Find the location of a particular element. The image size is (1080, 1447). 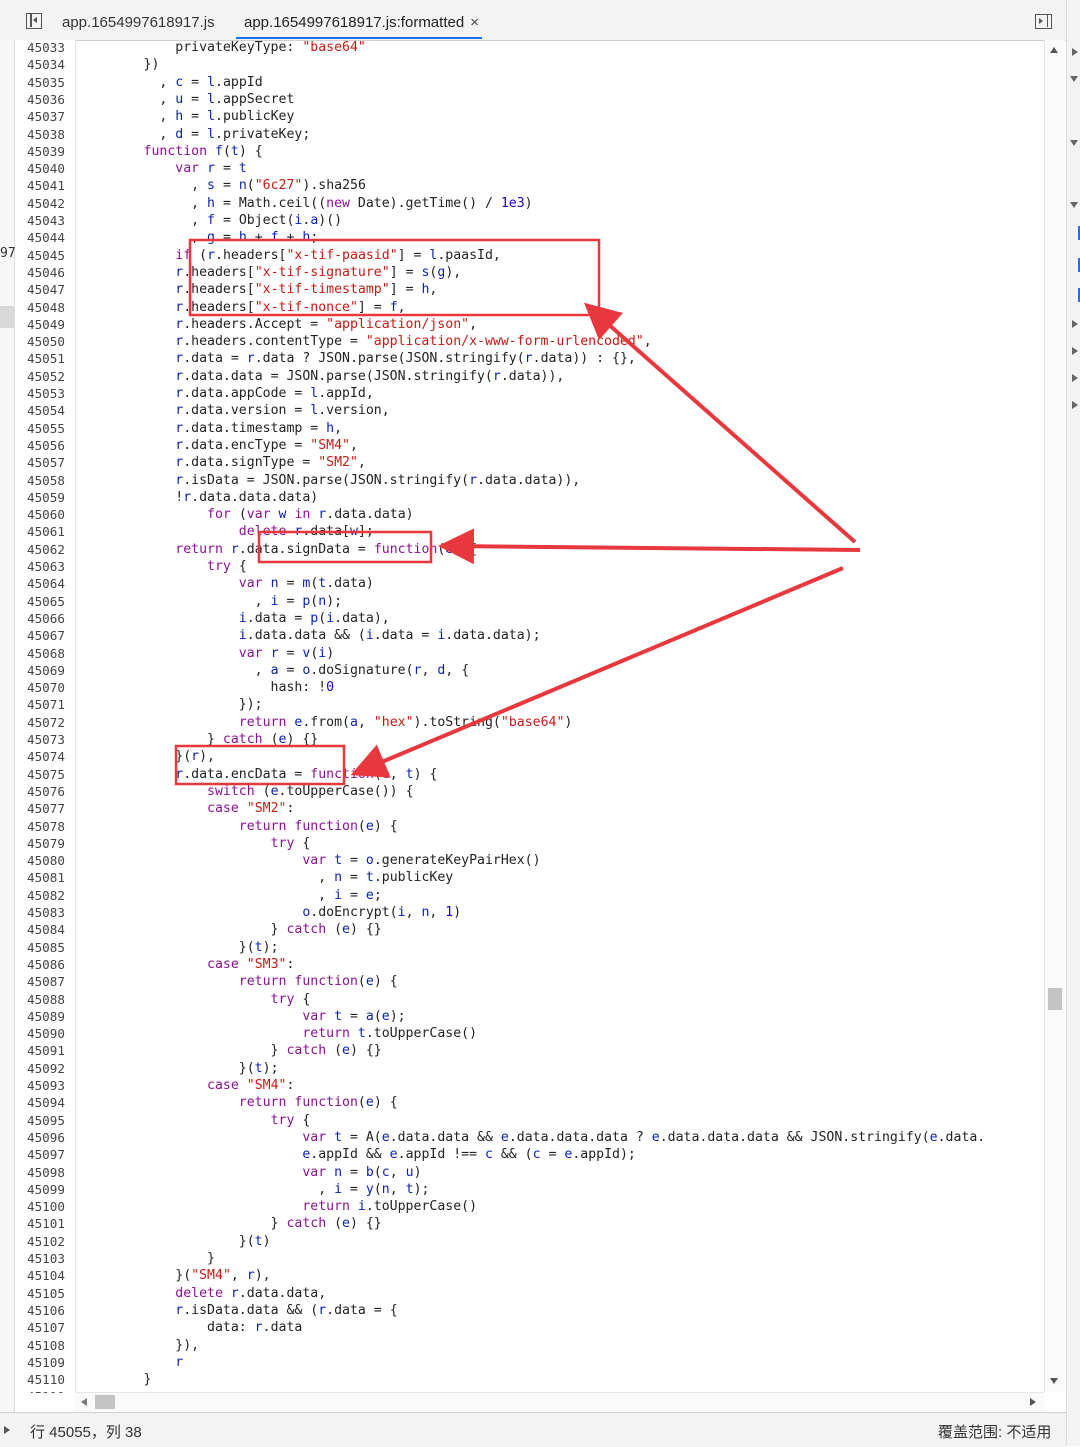

arrow-to-encdata is located at coordinates (597, 672).